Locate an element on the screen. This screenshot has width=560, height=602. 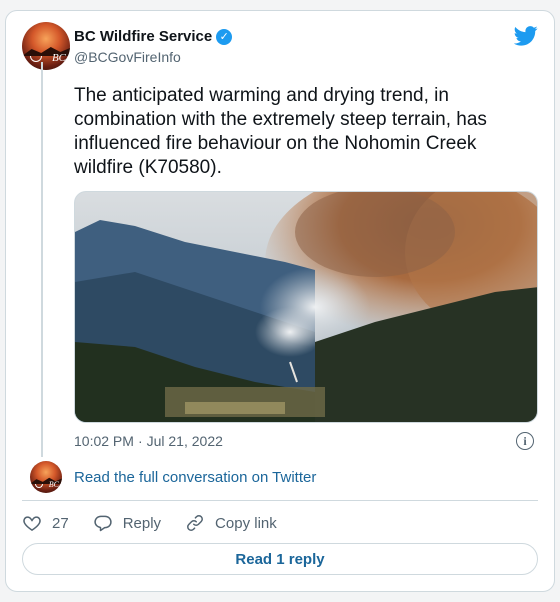
tweet-time: 10:02 PM is located at coordinates (104, 441).